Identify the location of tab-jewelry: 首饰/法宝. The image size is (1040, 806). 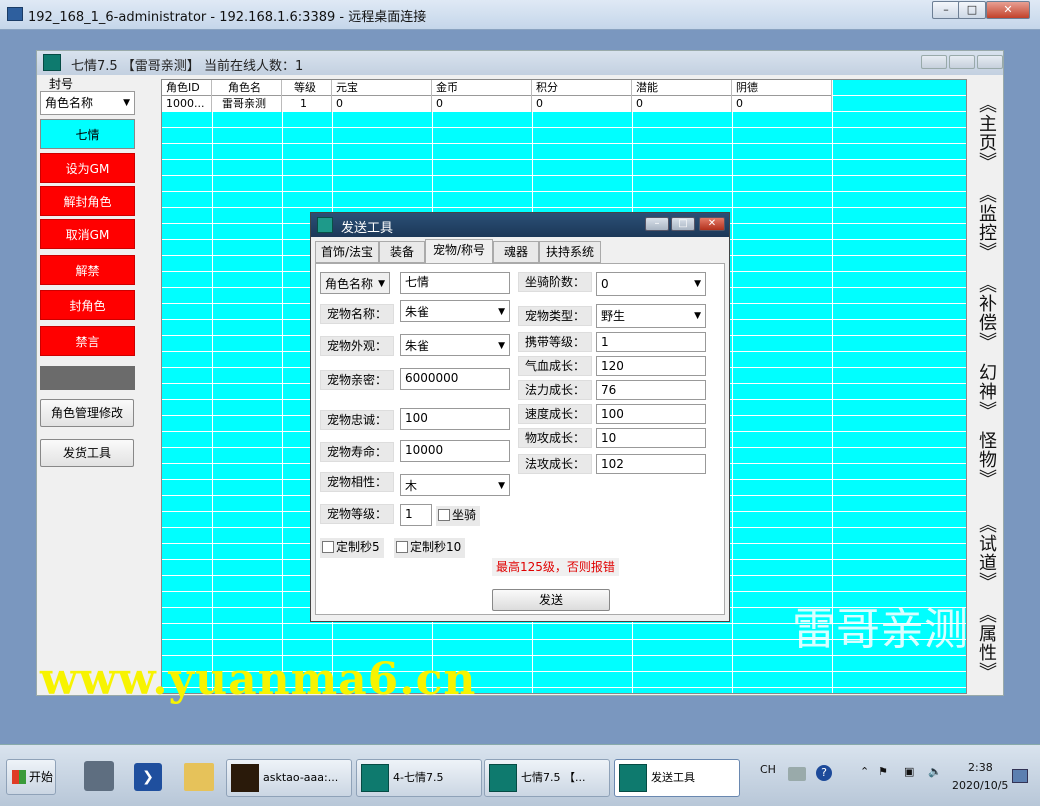
(347, 252).